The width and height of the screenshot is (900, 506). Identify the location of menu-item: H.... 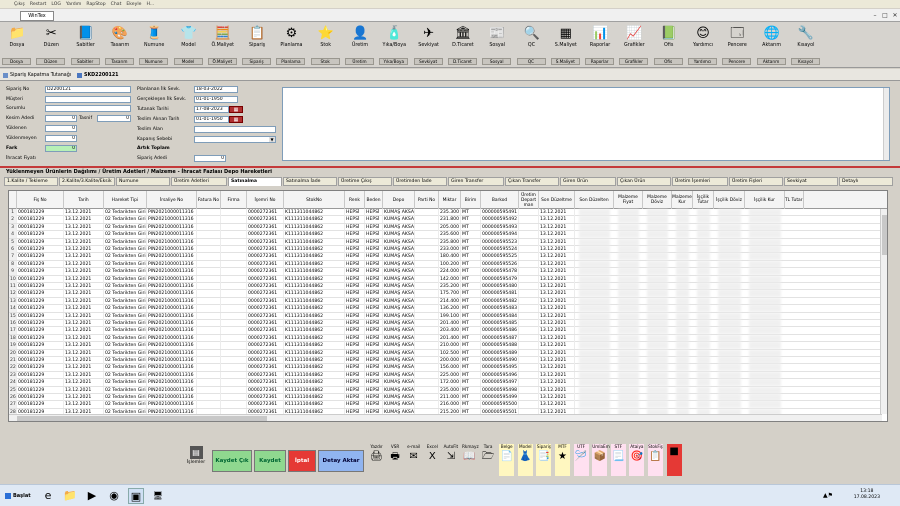
(150, 4).